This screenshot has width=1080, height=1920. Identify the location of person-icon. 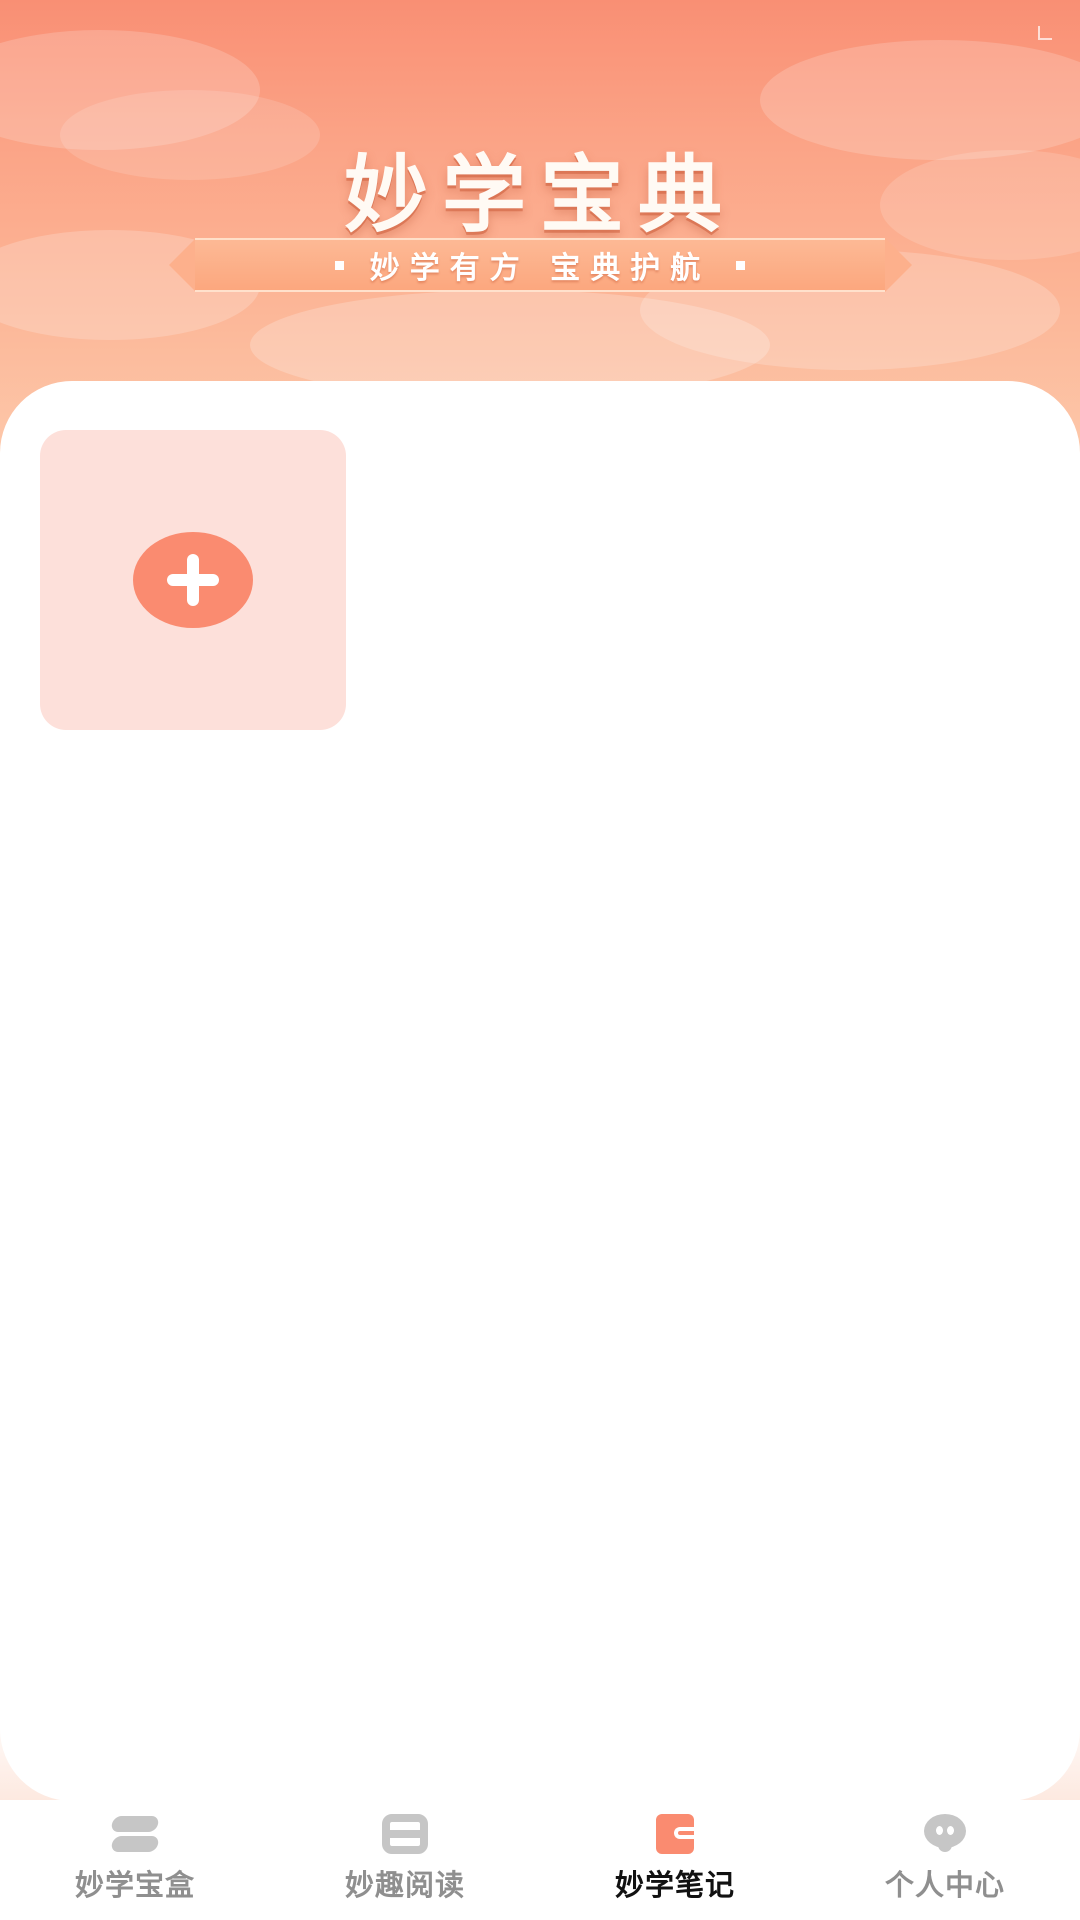
(945, 1834).